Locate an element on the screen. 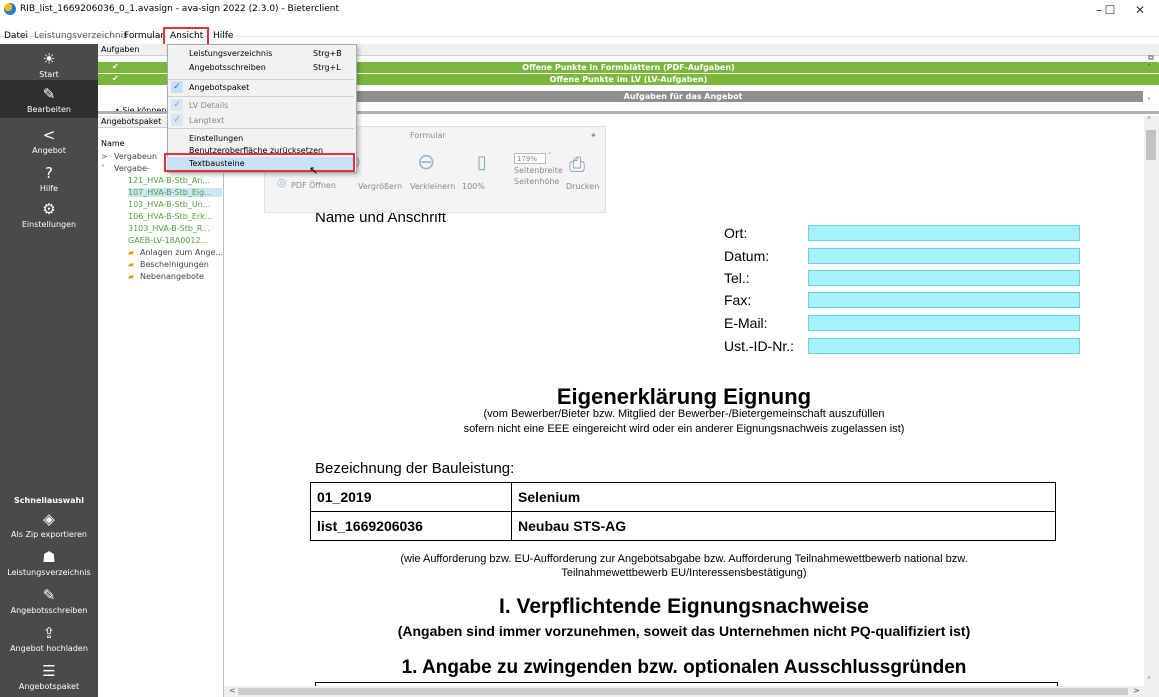 Image resolution: width=1159 pixels, height=697 pixels. field-label-fax: Fax: is located at coordinates (738, 300).